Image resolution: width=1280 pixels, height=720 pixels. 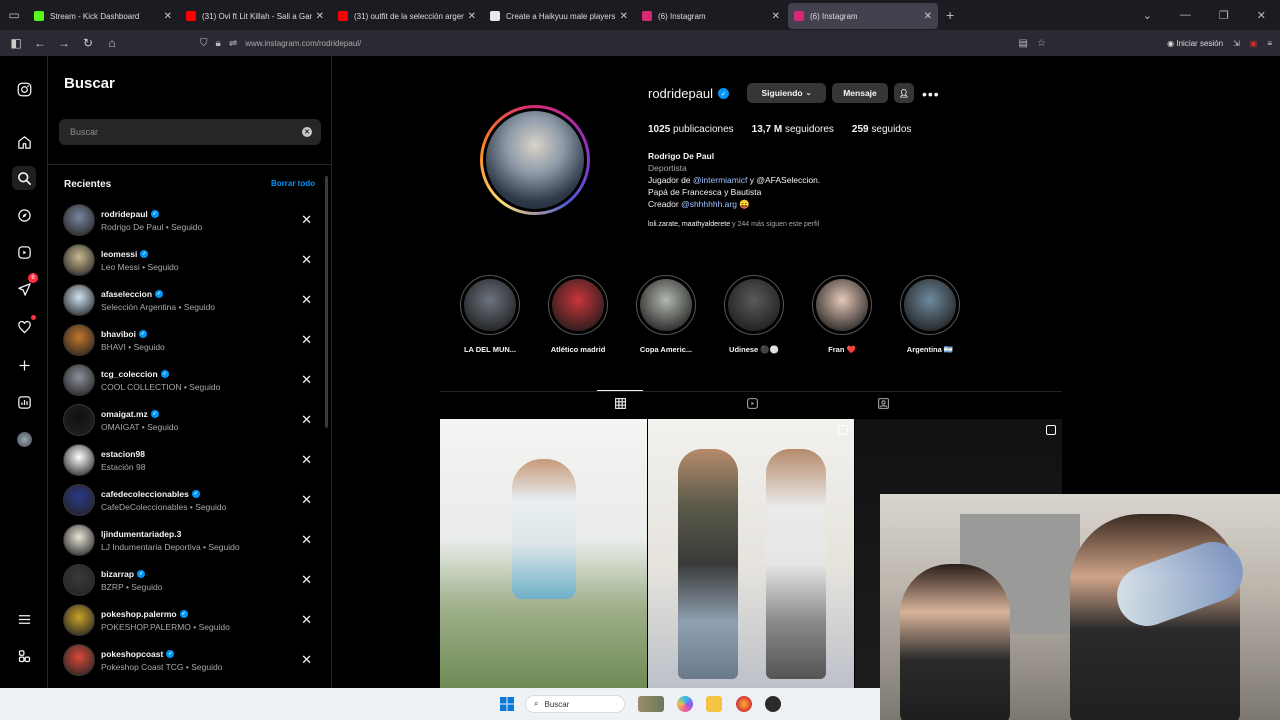 What do you see at coordinates (24, 439) in the screenshot?
I see `profile-avatar-icon` at bounding box center [24, 439].